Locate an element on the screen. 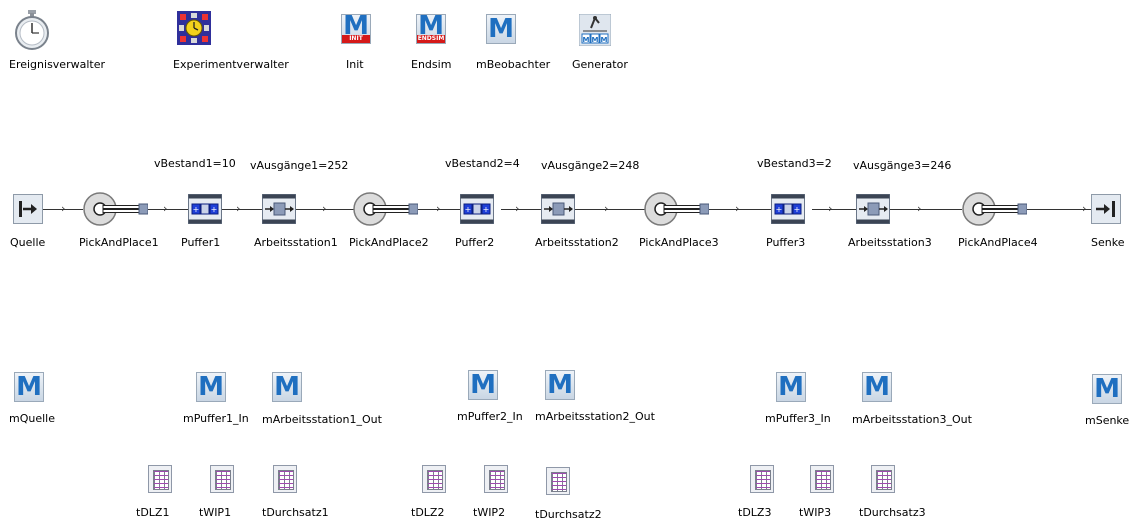 This screenshot has width=1129, height=522. mpuffer2-in-label: mPuffer2_In is located at coordinates (490, 416).